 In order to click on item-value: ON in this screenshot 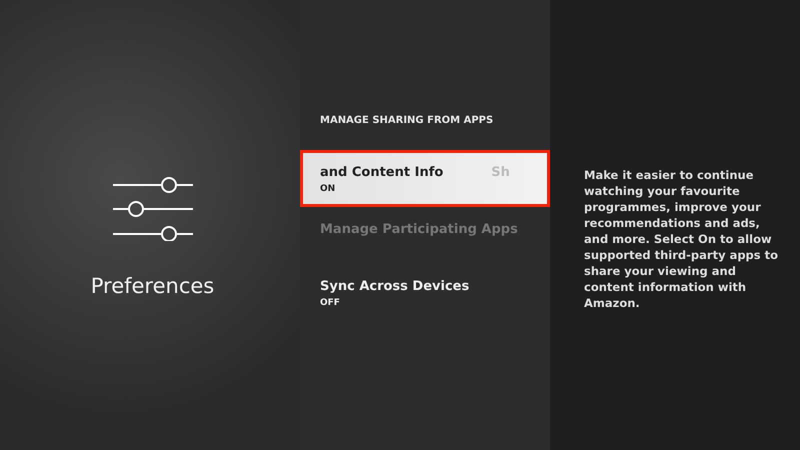, I will do `click(328, 189)`.